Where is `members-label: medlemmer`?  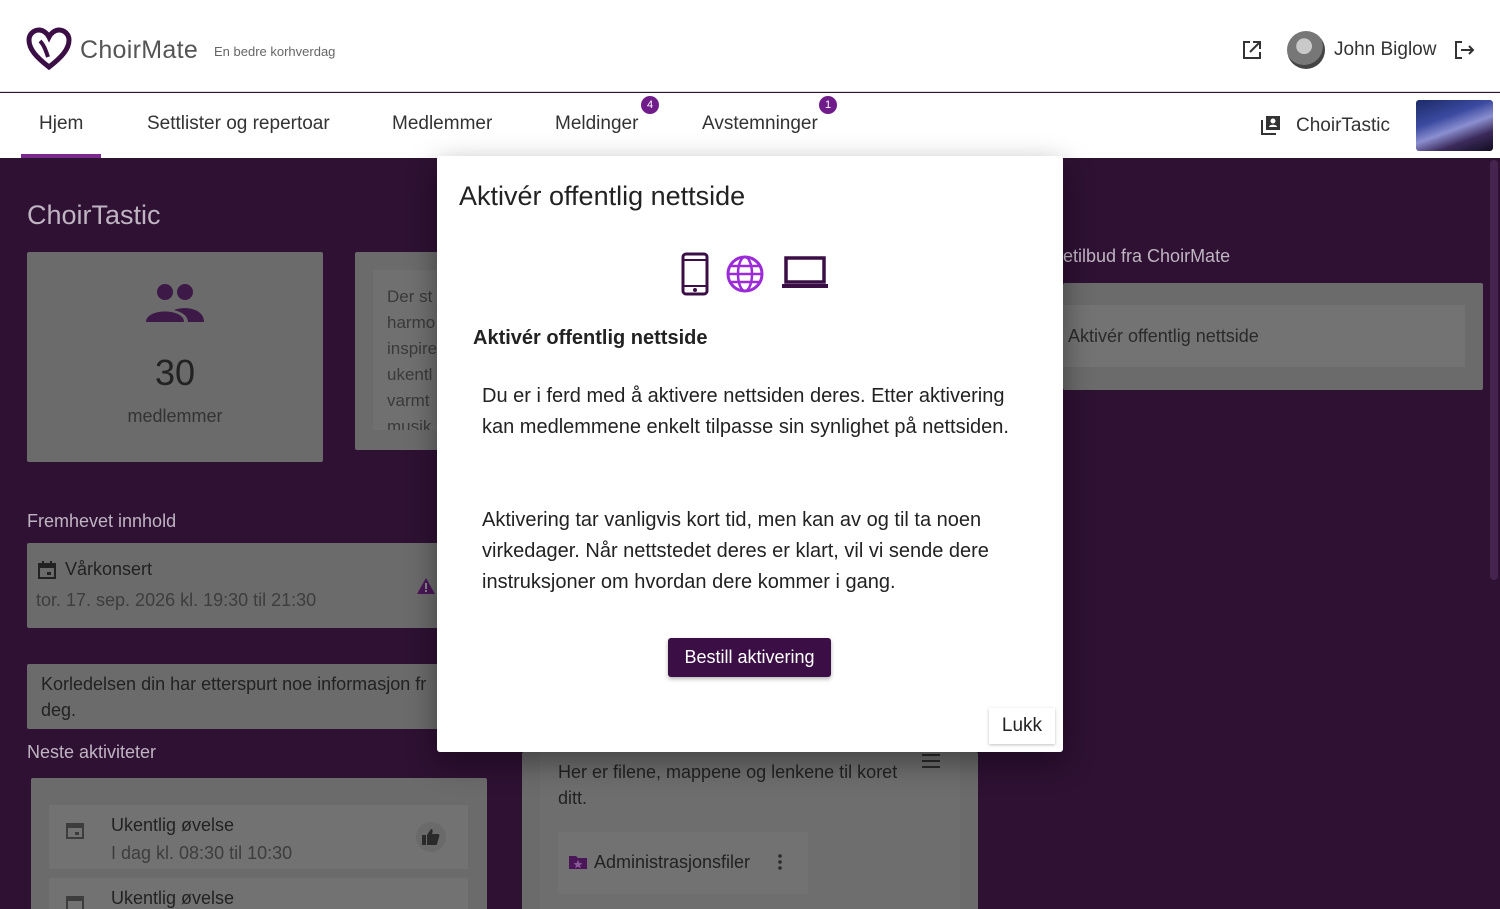
members-label: medlemmer is located at coordinates (175, 416).